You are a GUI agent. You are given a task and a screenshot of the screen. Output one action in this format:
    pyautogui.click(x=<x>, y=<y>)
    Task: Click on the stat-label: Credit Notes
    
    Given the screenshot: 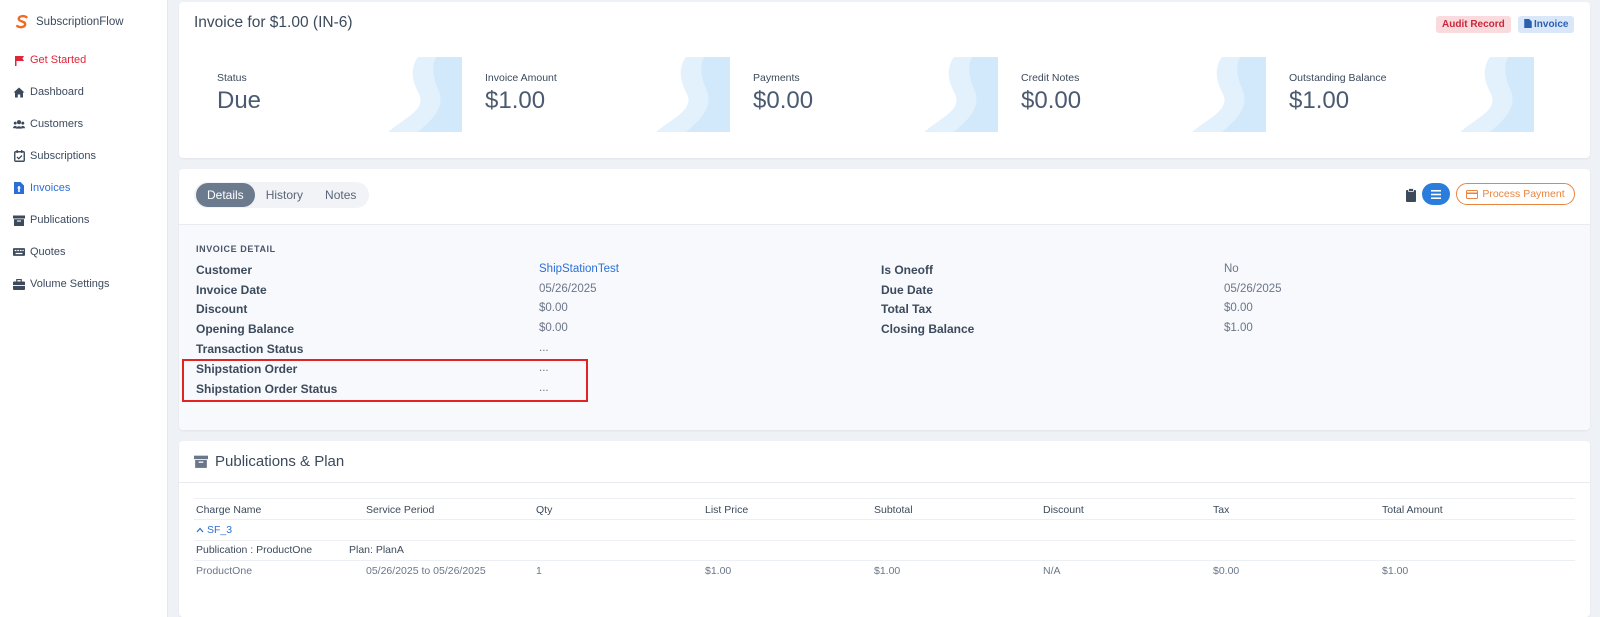 What is the action you would take?
    pyautogui.click(x=1050, y=78)
    